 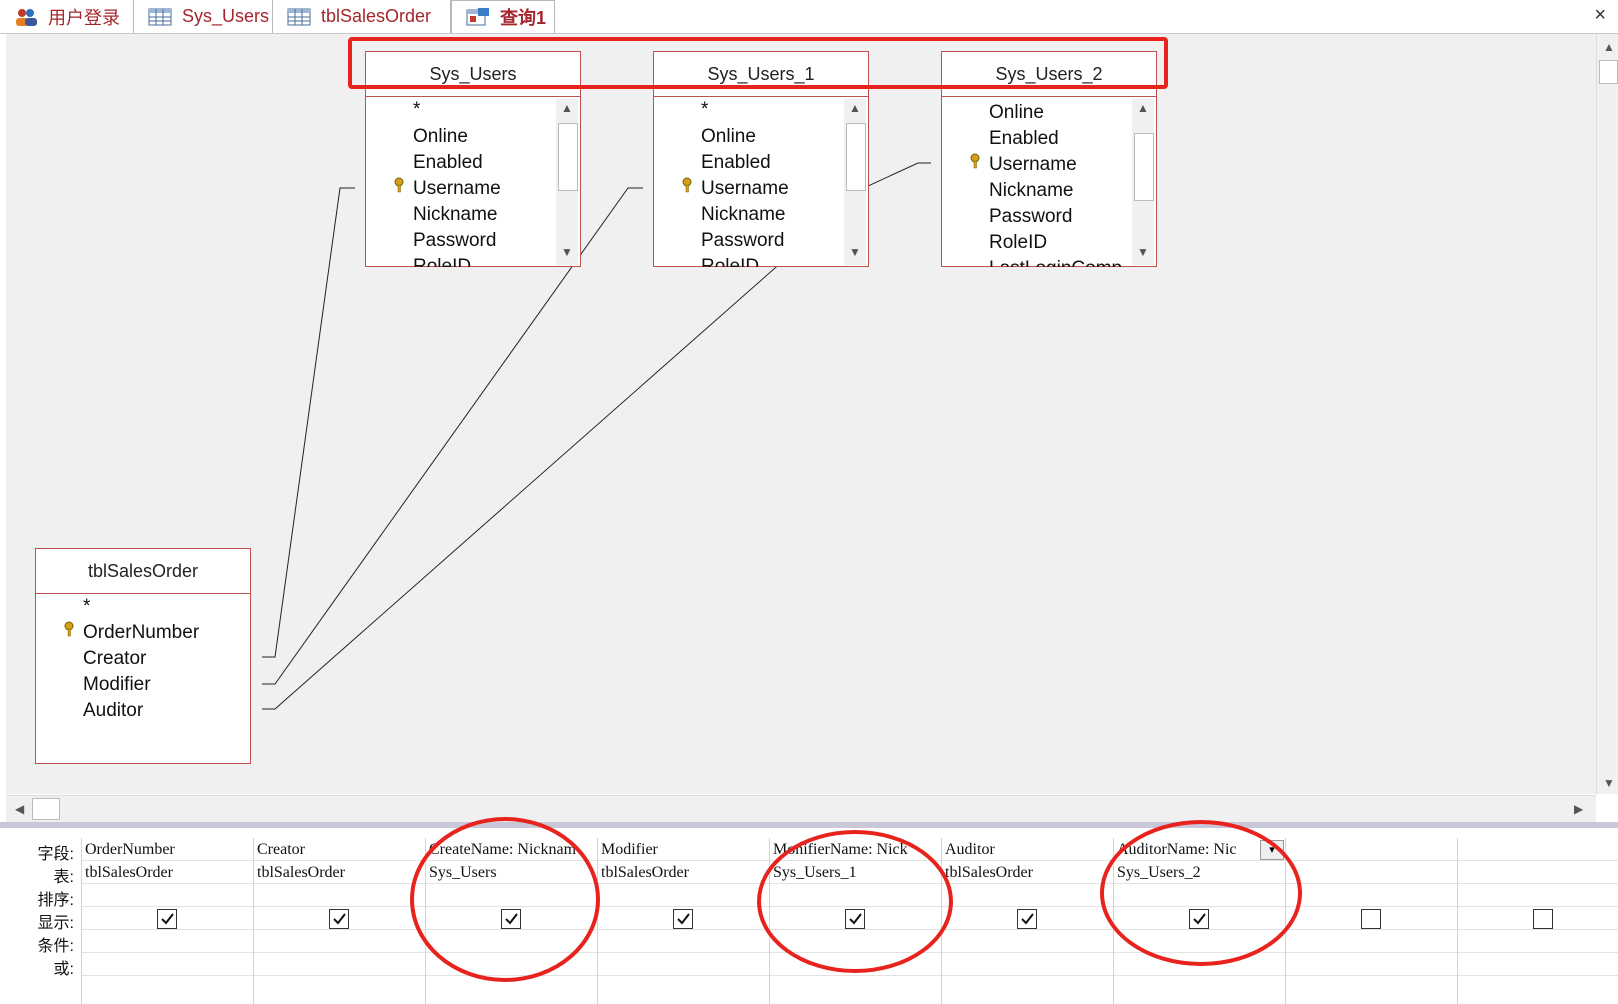 What do you see at coordinates (117, 685) in the screenshot?
I see `field-item: Modifier` at bounding box center [117, 685].